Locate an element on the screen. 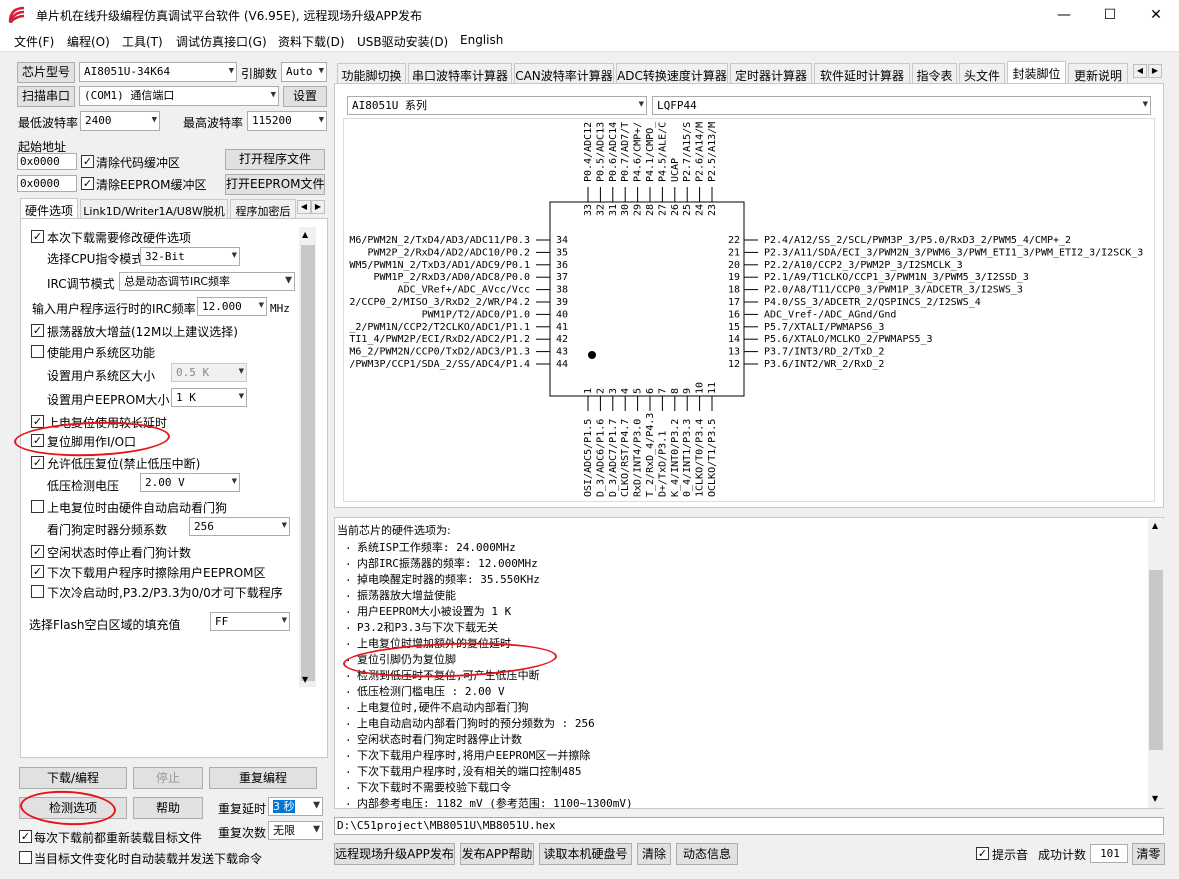 The width and height of the screenshot is (1179, 879). publish-app-button: 远程现场升级APP发布 is located at coordinates (394, 854).